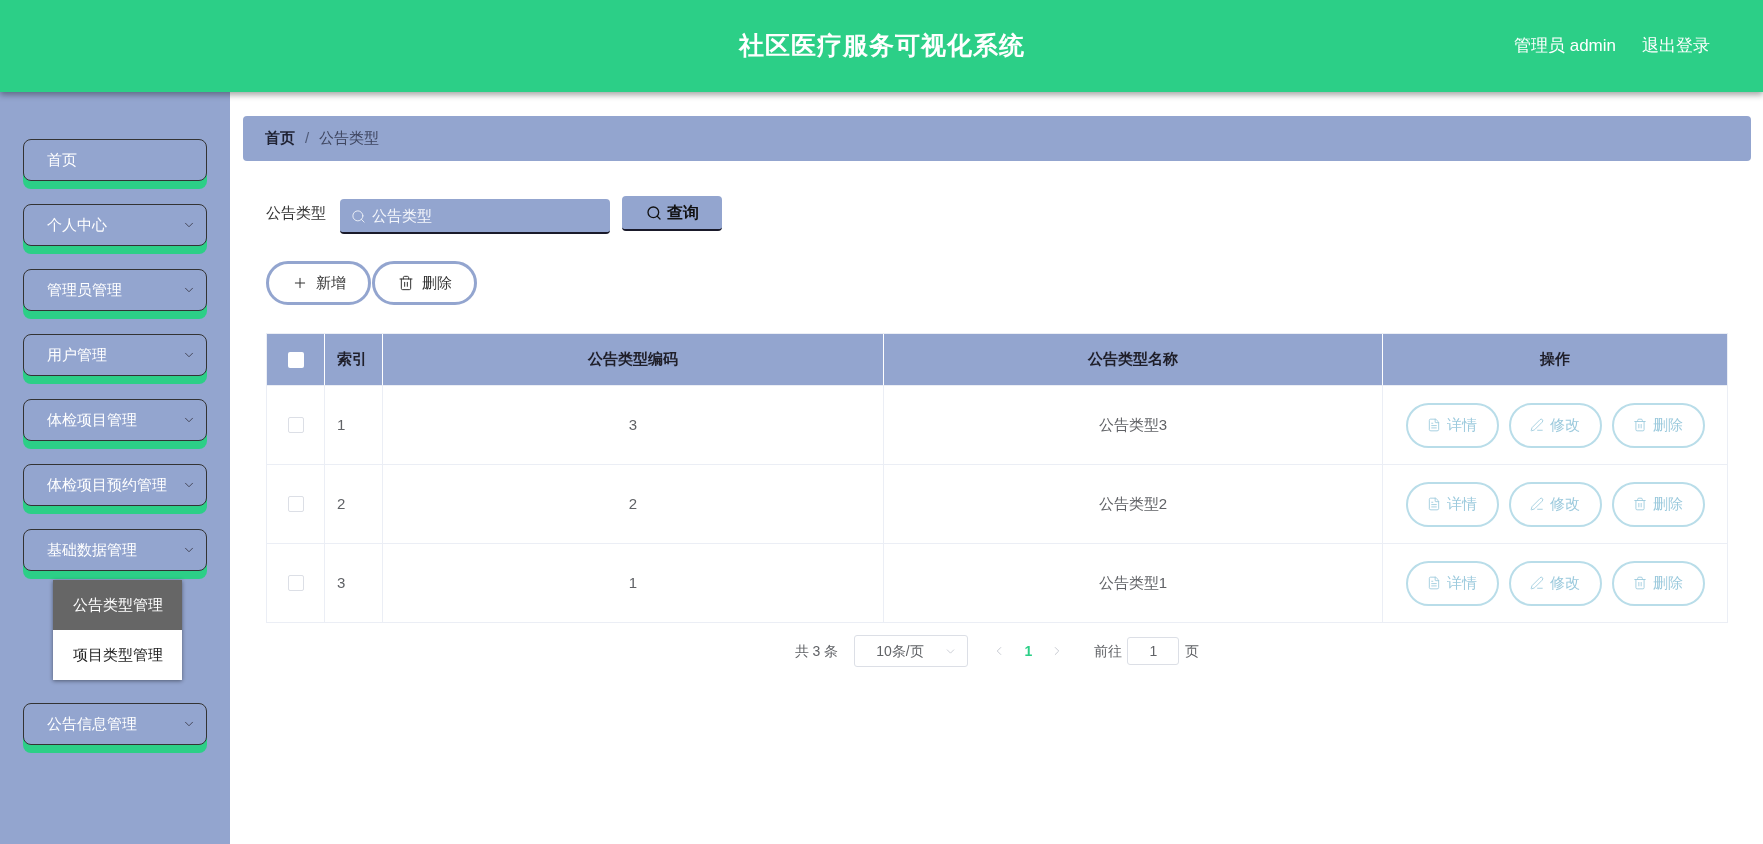 The image size is (1763, 844). I want to click on add-button: 新增, so click(318, 283).